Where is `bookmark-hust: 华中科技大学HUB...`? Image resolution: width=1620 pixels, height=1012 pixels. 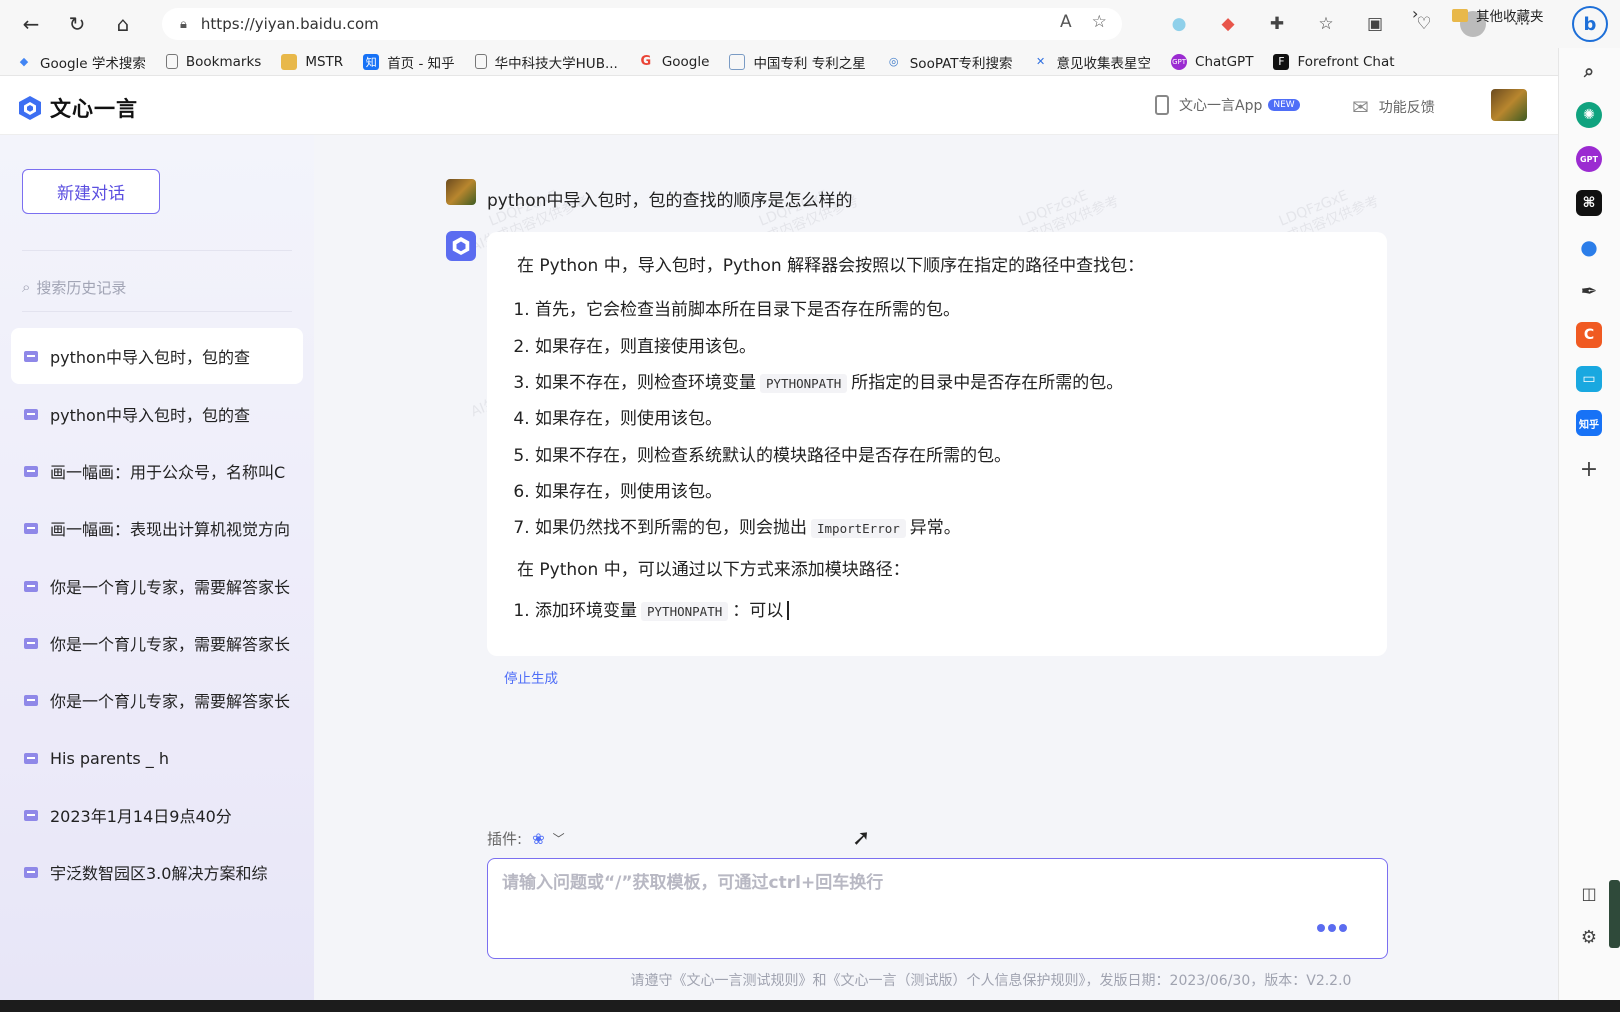 bookmark-hust: 华中科技大学HUB... is located at coordinates (546, 62).